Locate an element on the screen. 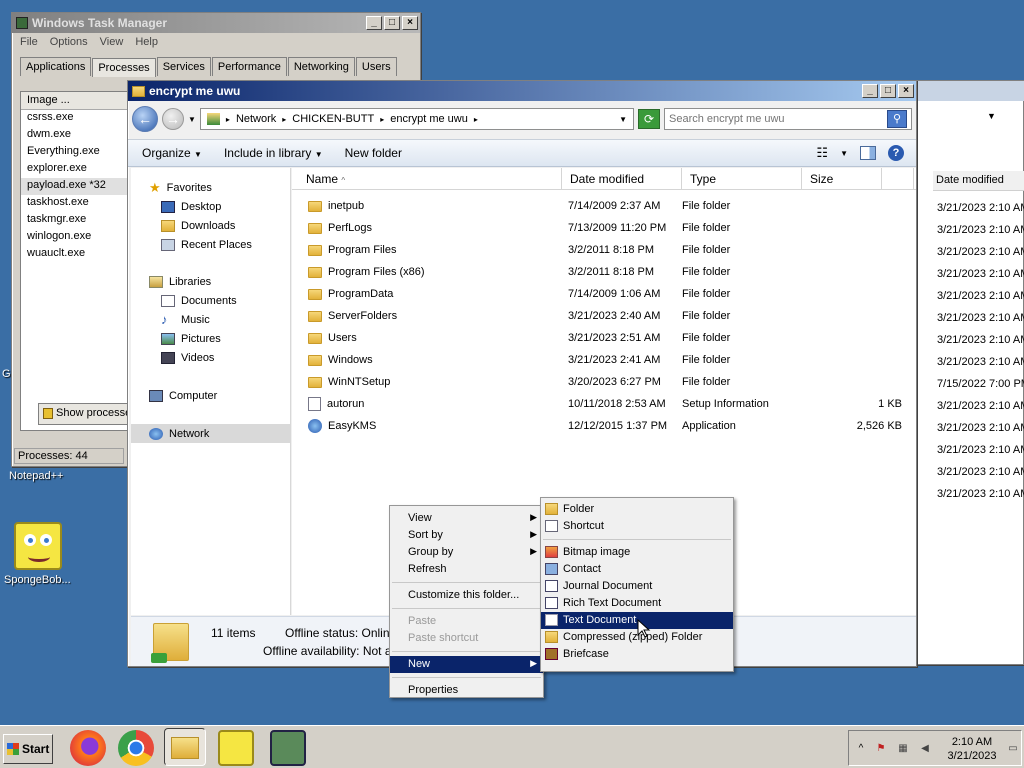  process-row: wuauclt.exe is located at coordinates (80, 254).